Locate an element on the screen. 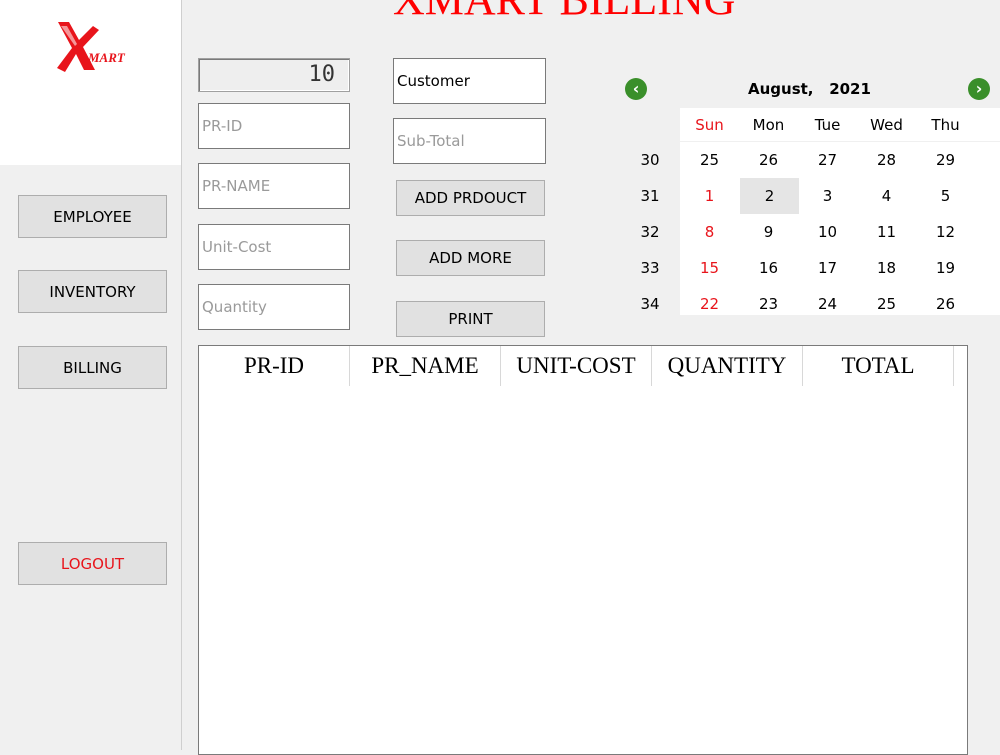  logout-button: LOGOUT is located at coordinates (92, 563).